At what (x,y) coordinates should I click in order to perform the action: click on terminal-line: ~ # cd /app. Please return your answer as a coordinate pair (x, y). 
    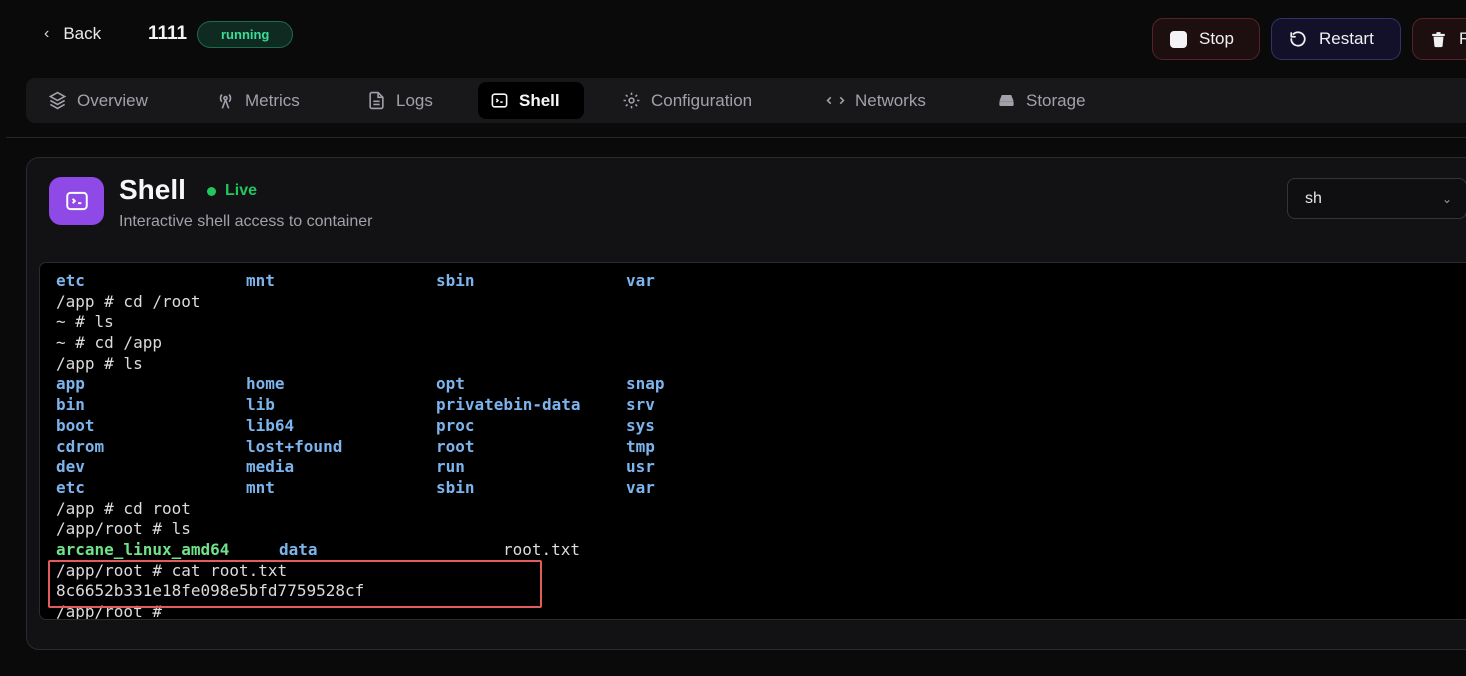
    Looking at the image, I should click on (360, 343).